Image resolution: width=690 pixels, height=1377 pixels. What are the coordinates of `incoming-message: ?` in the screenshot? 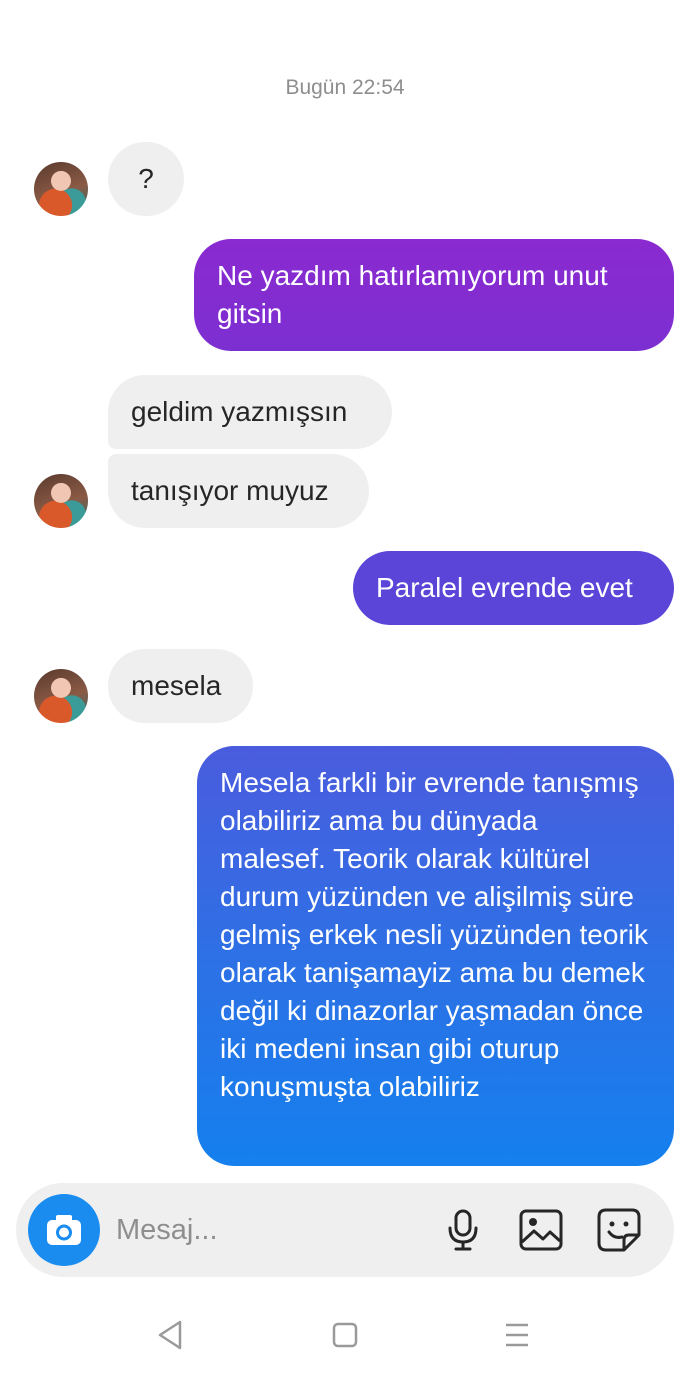 It's located at (146, 179).